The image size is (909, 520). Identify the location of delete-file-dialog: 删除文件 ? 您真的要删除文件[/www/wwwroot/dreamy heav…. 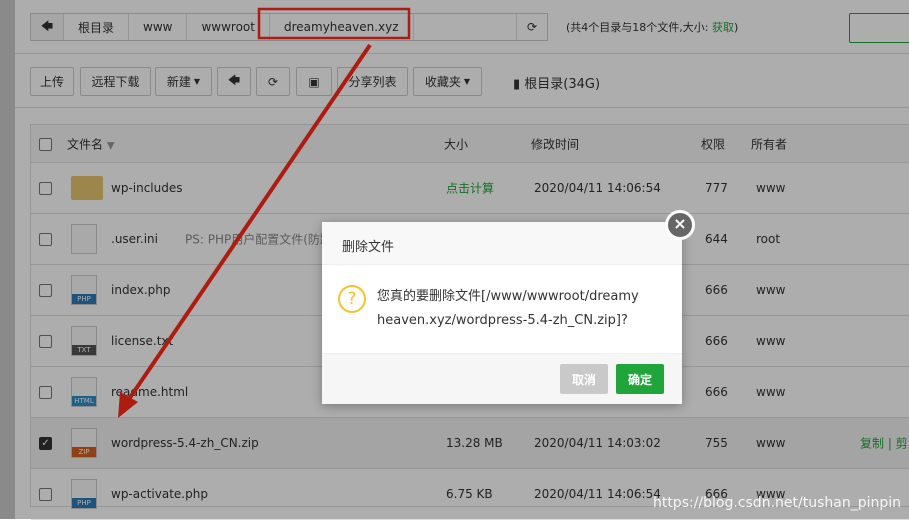
(502, 313).